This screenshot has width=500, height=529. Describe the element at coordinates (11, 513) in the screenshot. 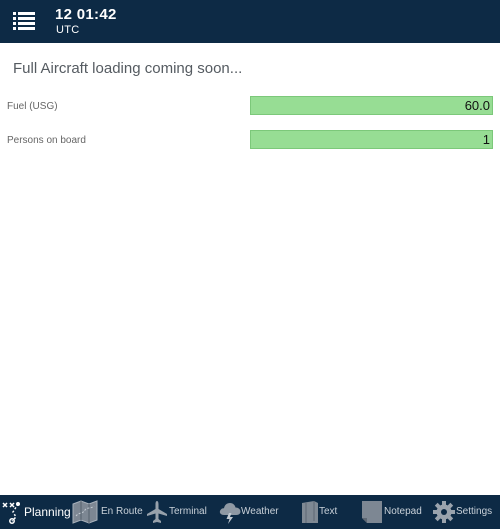

I see `route-planning-icon` at that location.